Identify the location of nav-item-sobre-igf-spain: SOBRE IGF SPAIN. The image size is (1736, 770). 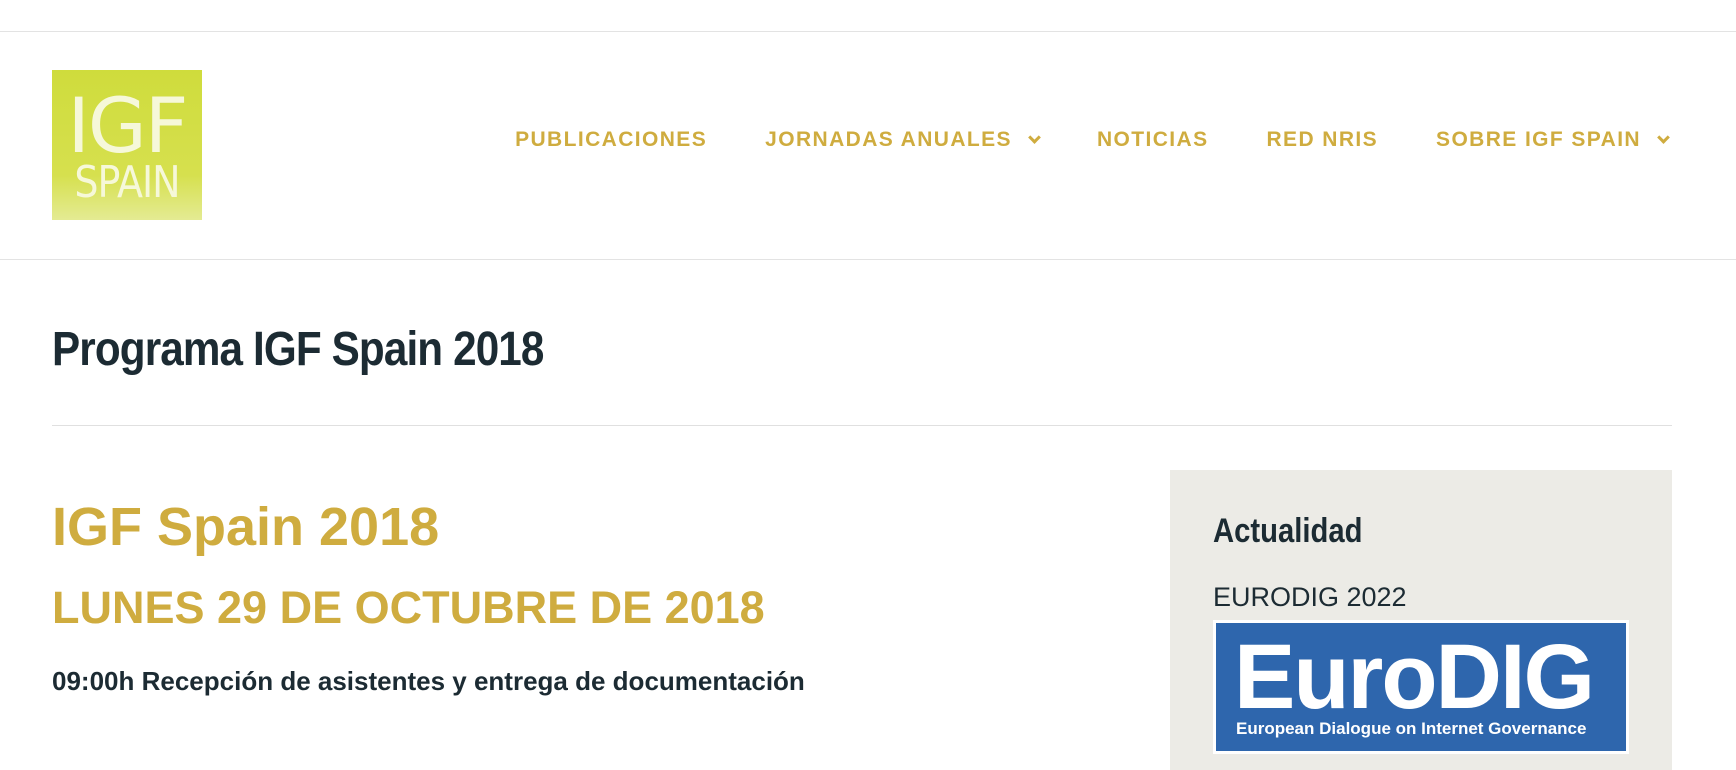
(1553, 140).